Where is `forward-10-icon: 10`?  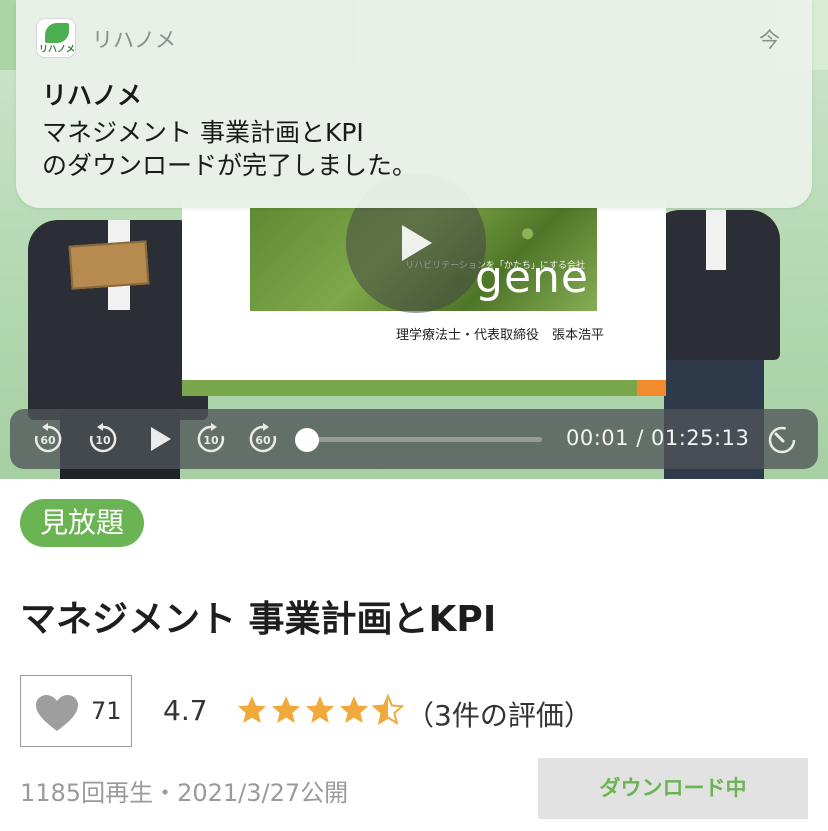
forward-10-icon: 10 is located at coordinates (211, 439).